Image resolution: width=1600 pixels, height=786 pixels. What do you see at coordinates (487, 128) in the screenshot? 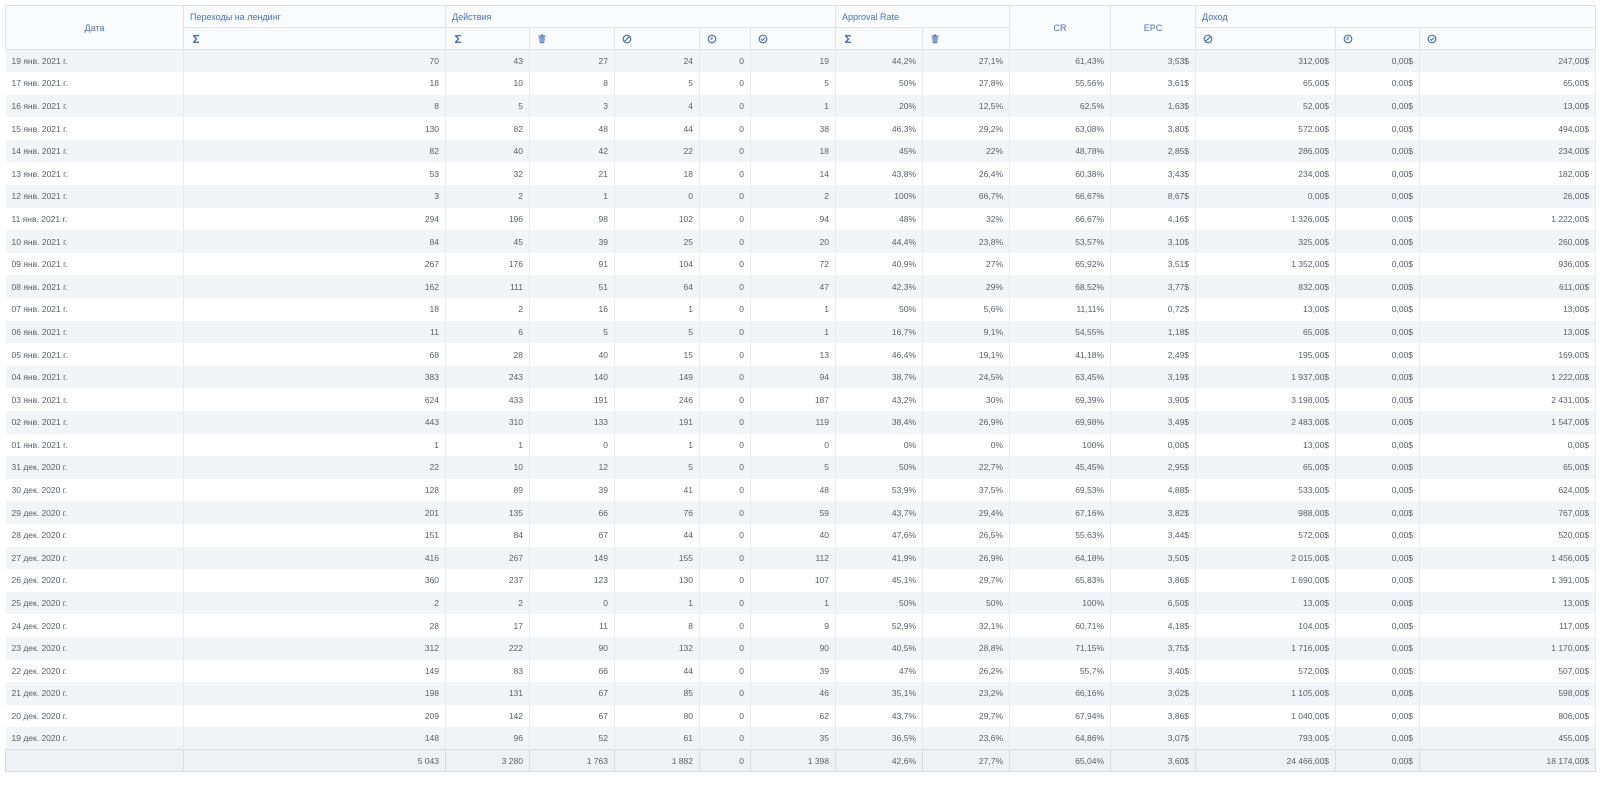
I see `cell-actions-sum: 82` at bounding box center [487, 128].